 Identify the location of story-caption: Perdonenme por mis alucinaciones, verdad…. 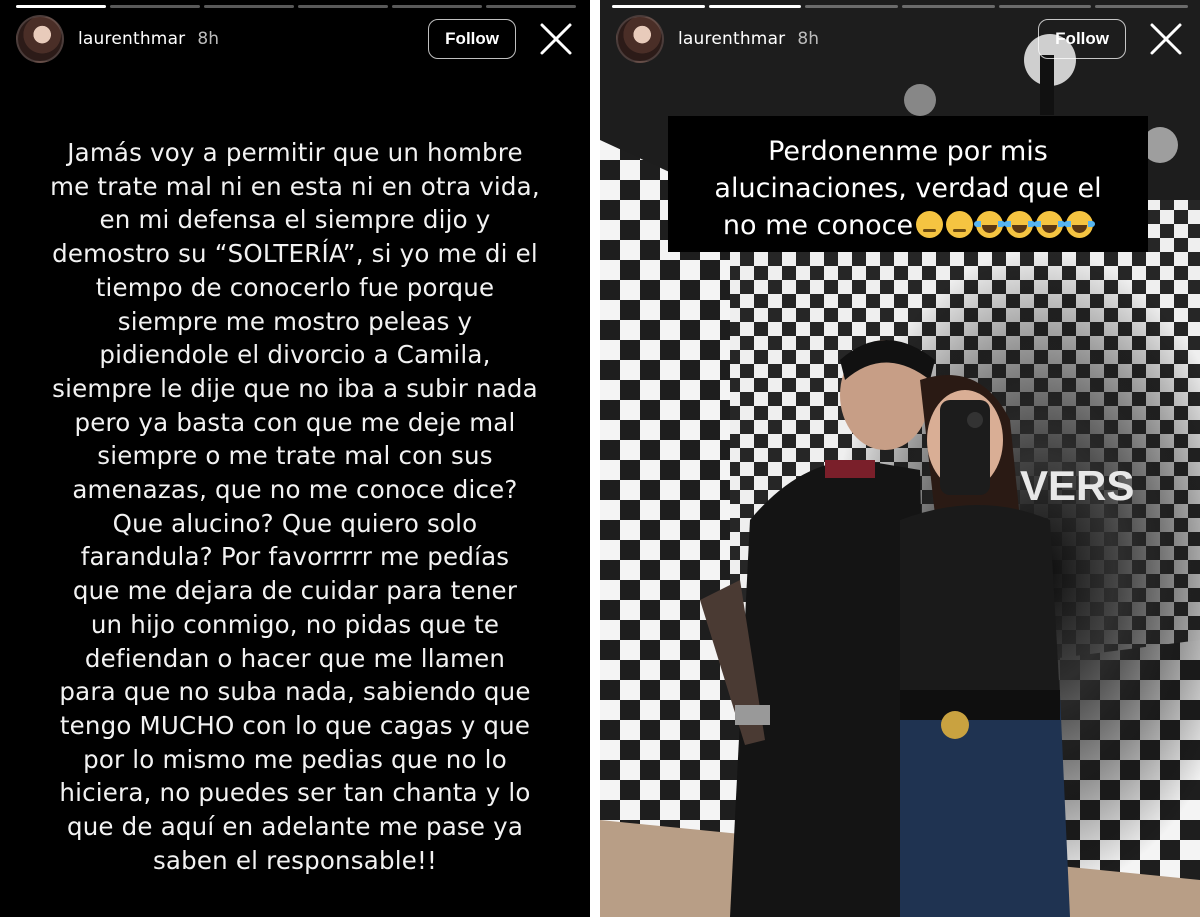
(908, 184).